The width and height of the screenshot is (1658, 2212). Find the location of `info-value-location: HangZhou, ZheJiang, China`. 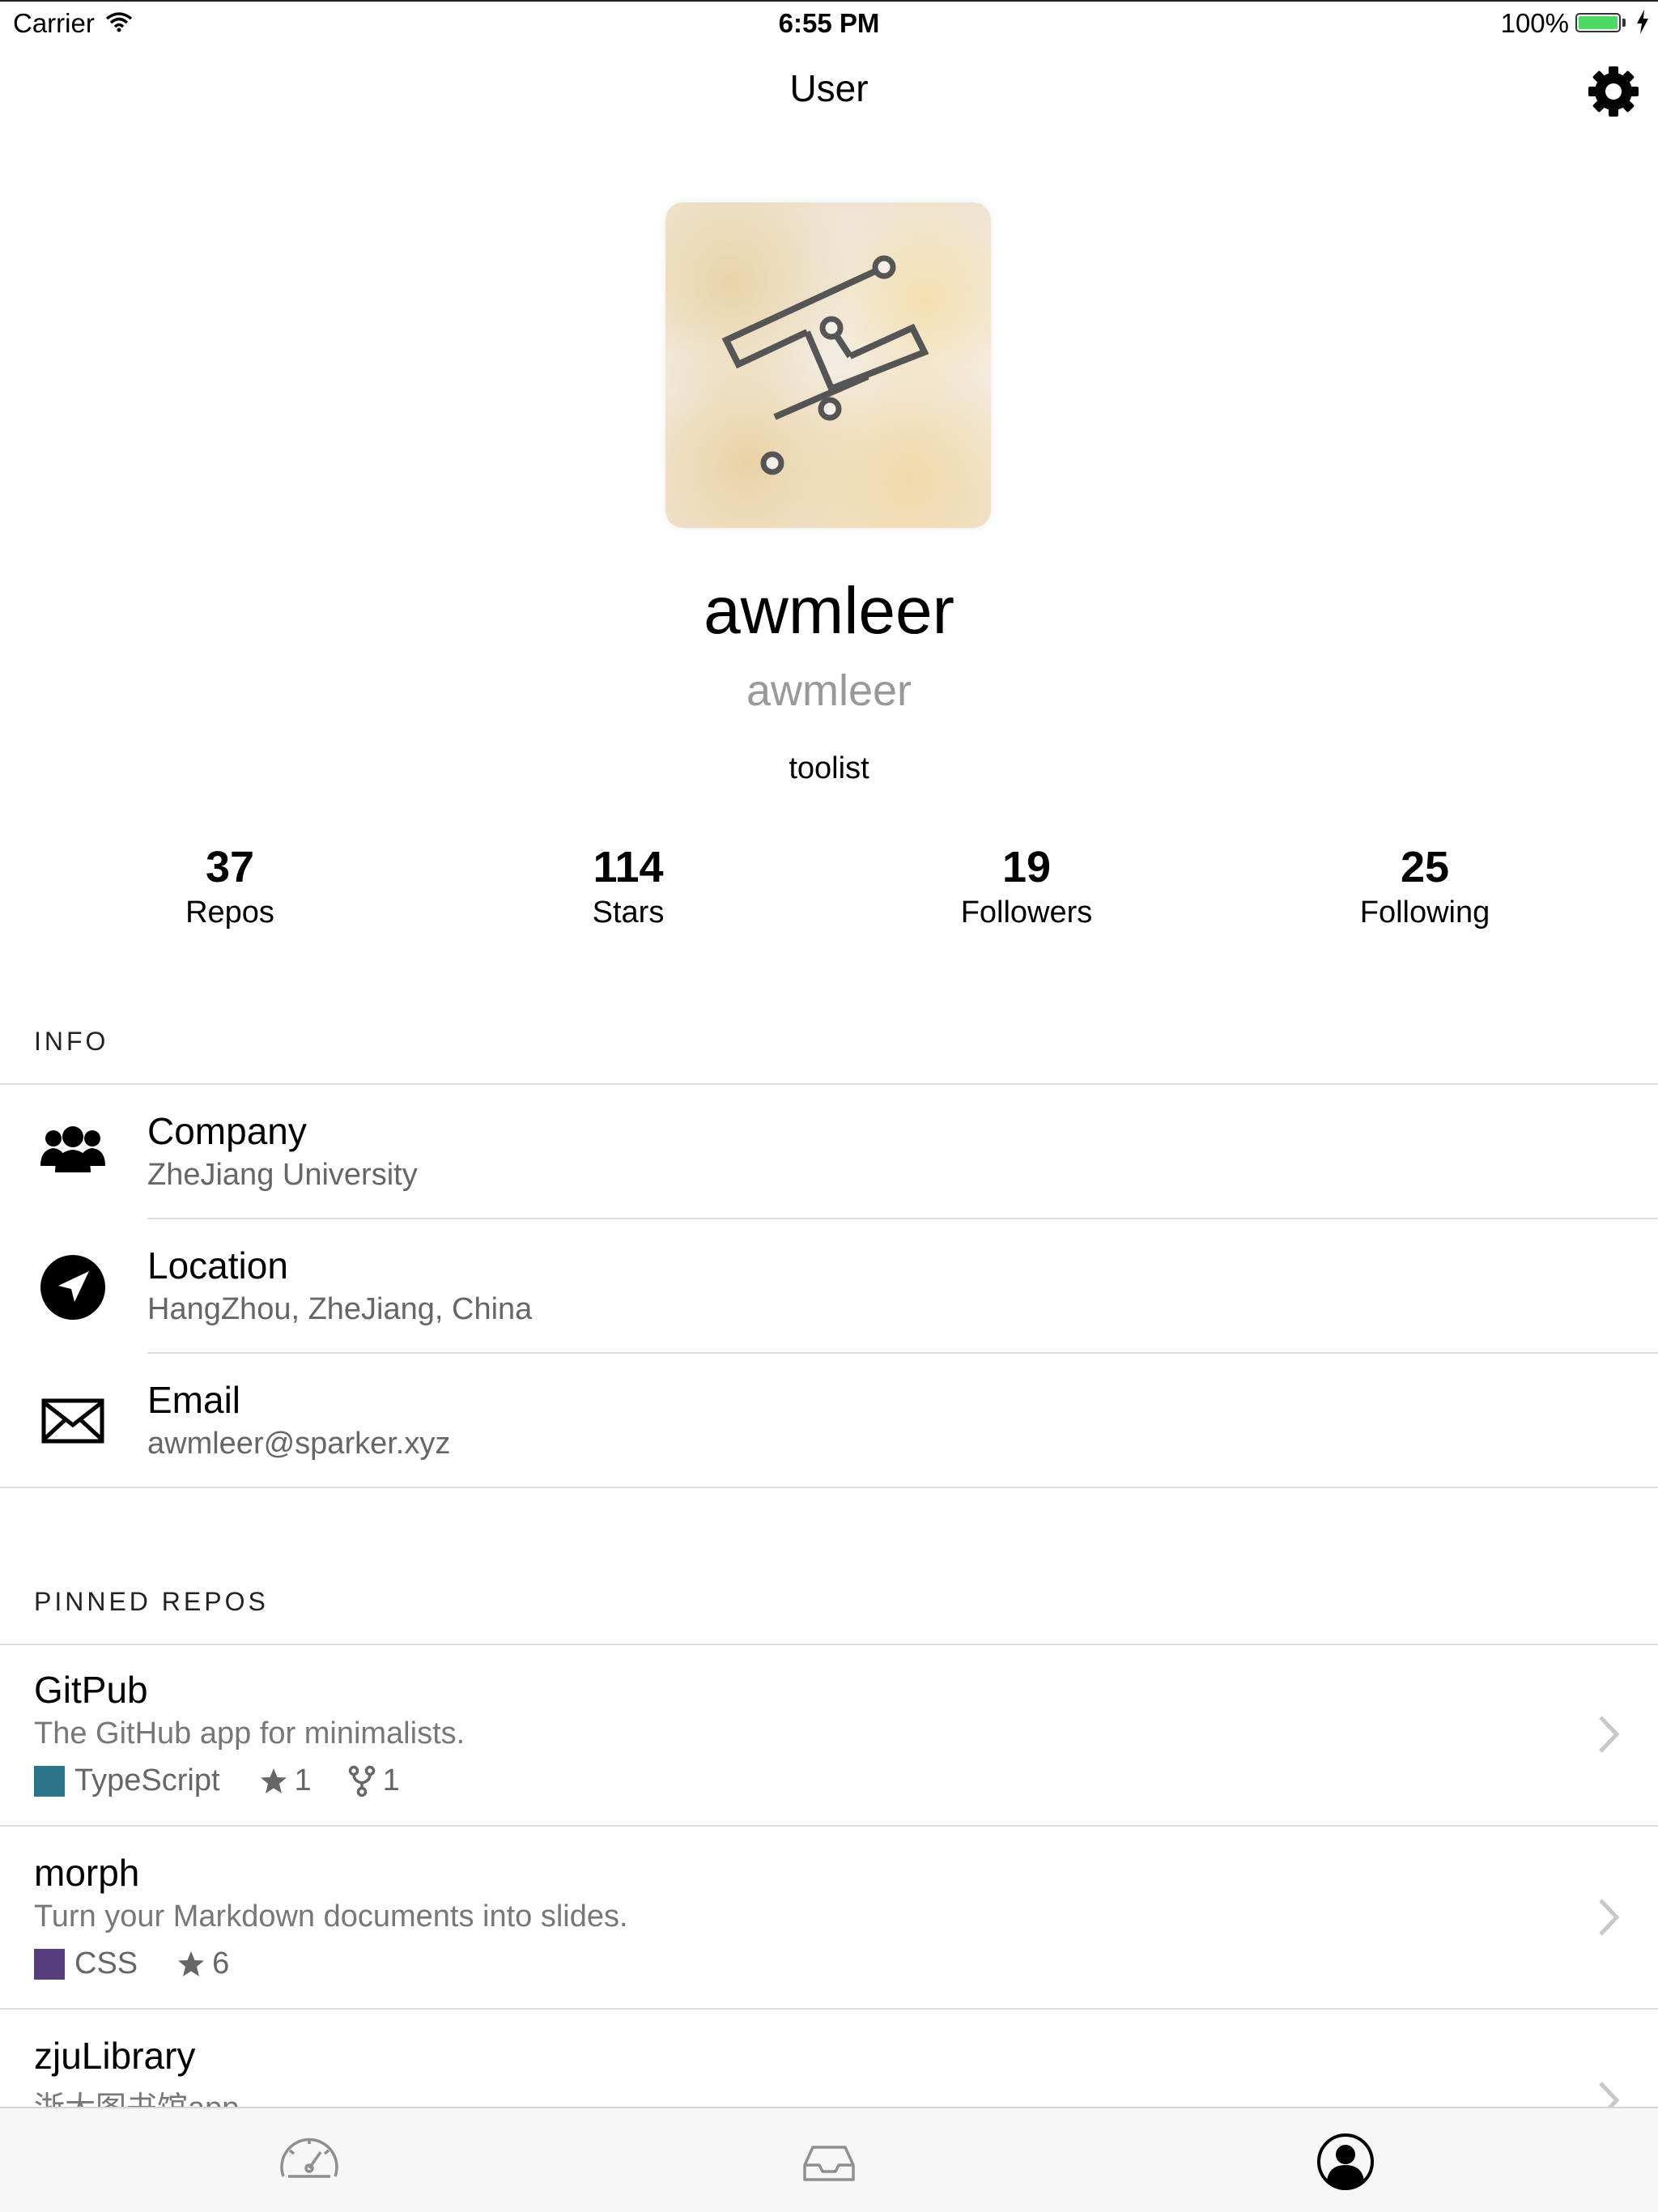

info-value-location: HangZhou, ZheJiang, China is located at coordinates (340, 1309).